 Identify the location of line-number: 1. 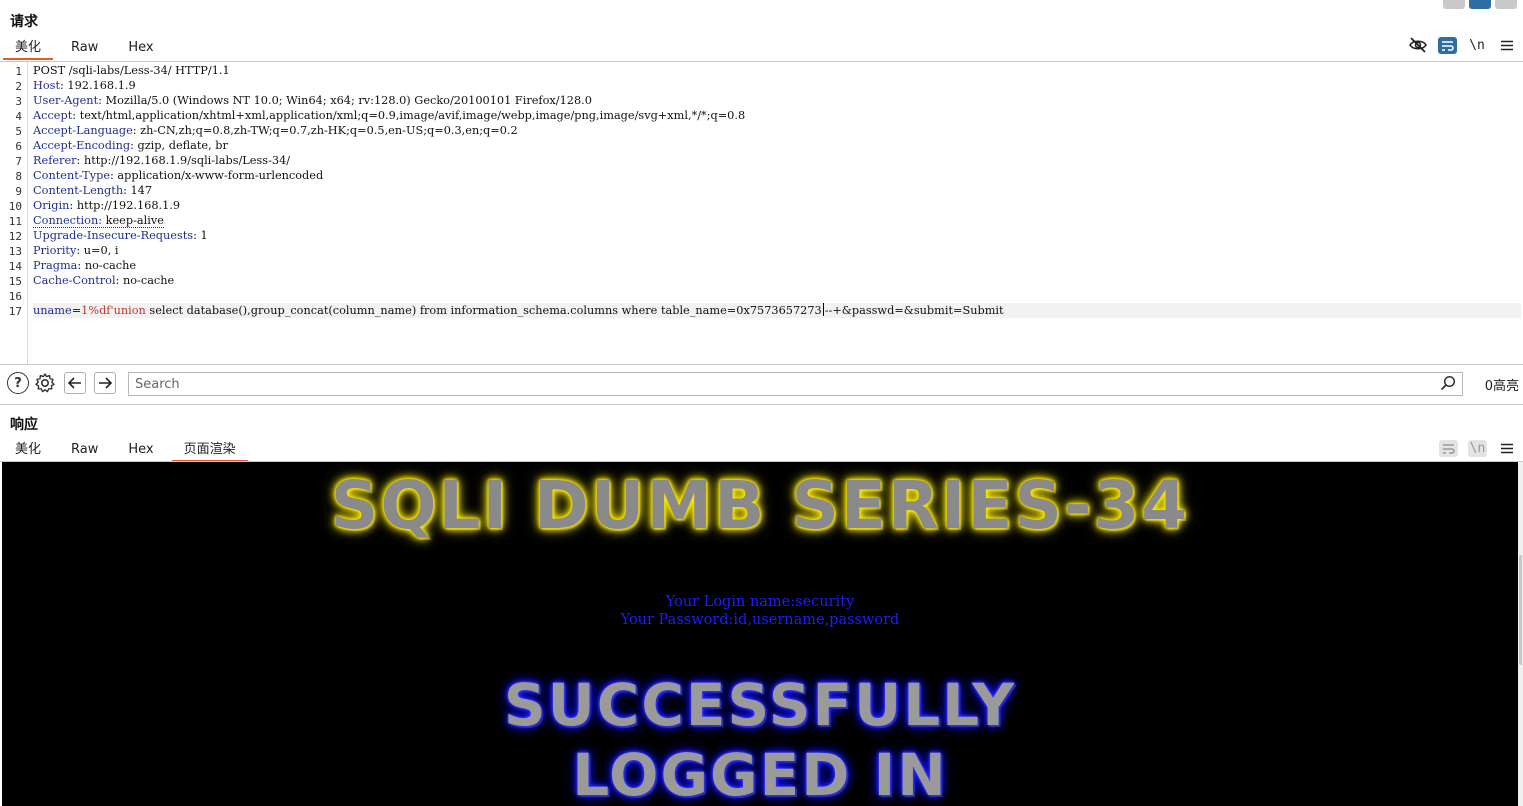
(18, 71).